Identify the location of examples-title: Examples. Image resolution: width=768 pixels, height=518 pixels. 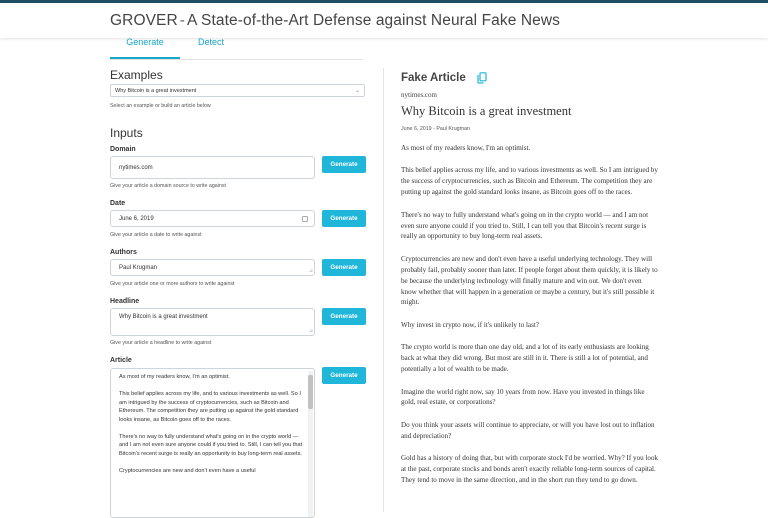
(136, 75).